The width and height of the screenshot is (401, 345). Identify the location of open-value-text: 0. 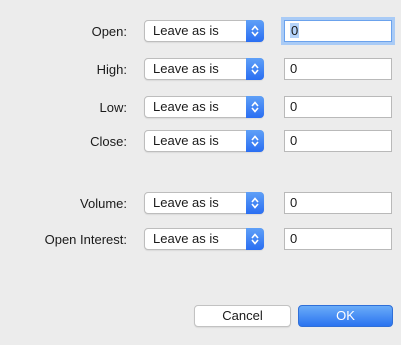
(295, 30).